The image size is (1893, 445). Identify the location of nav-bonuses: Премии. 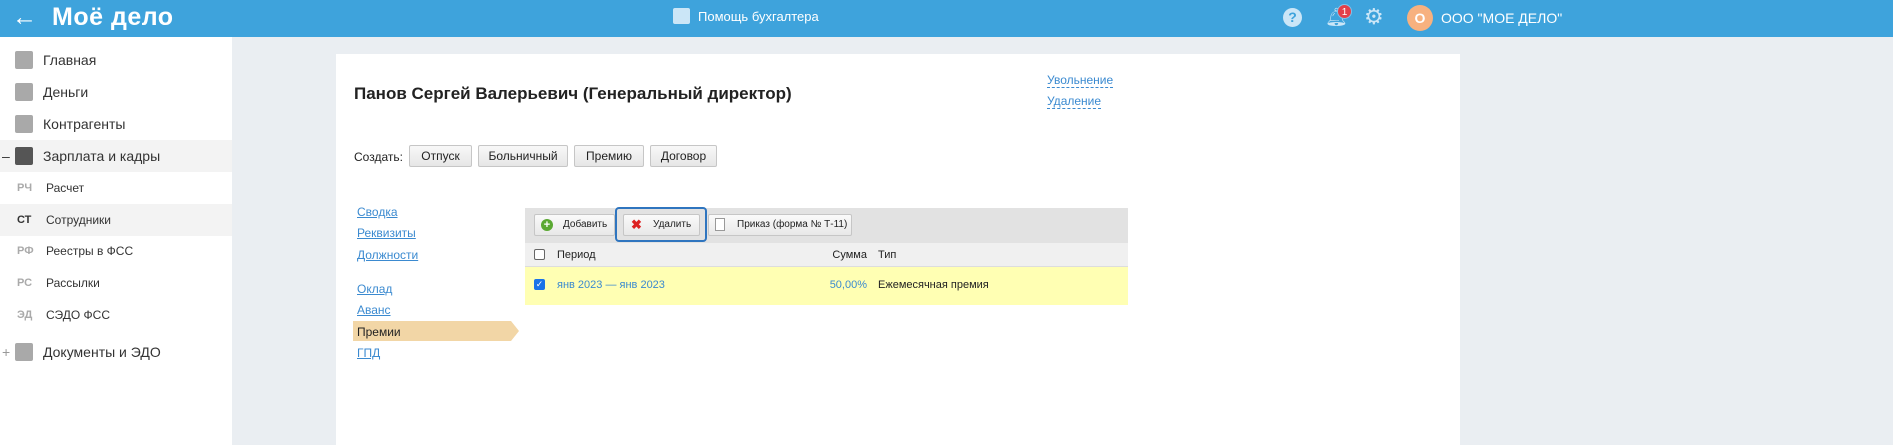
(379, 332).